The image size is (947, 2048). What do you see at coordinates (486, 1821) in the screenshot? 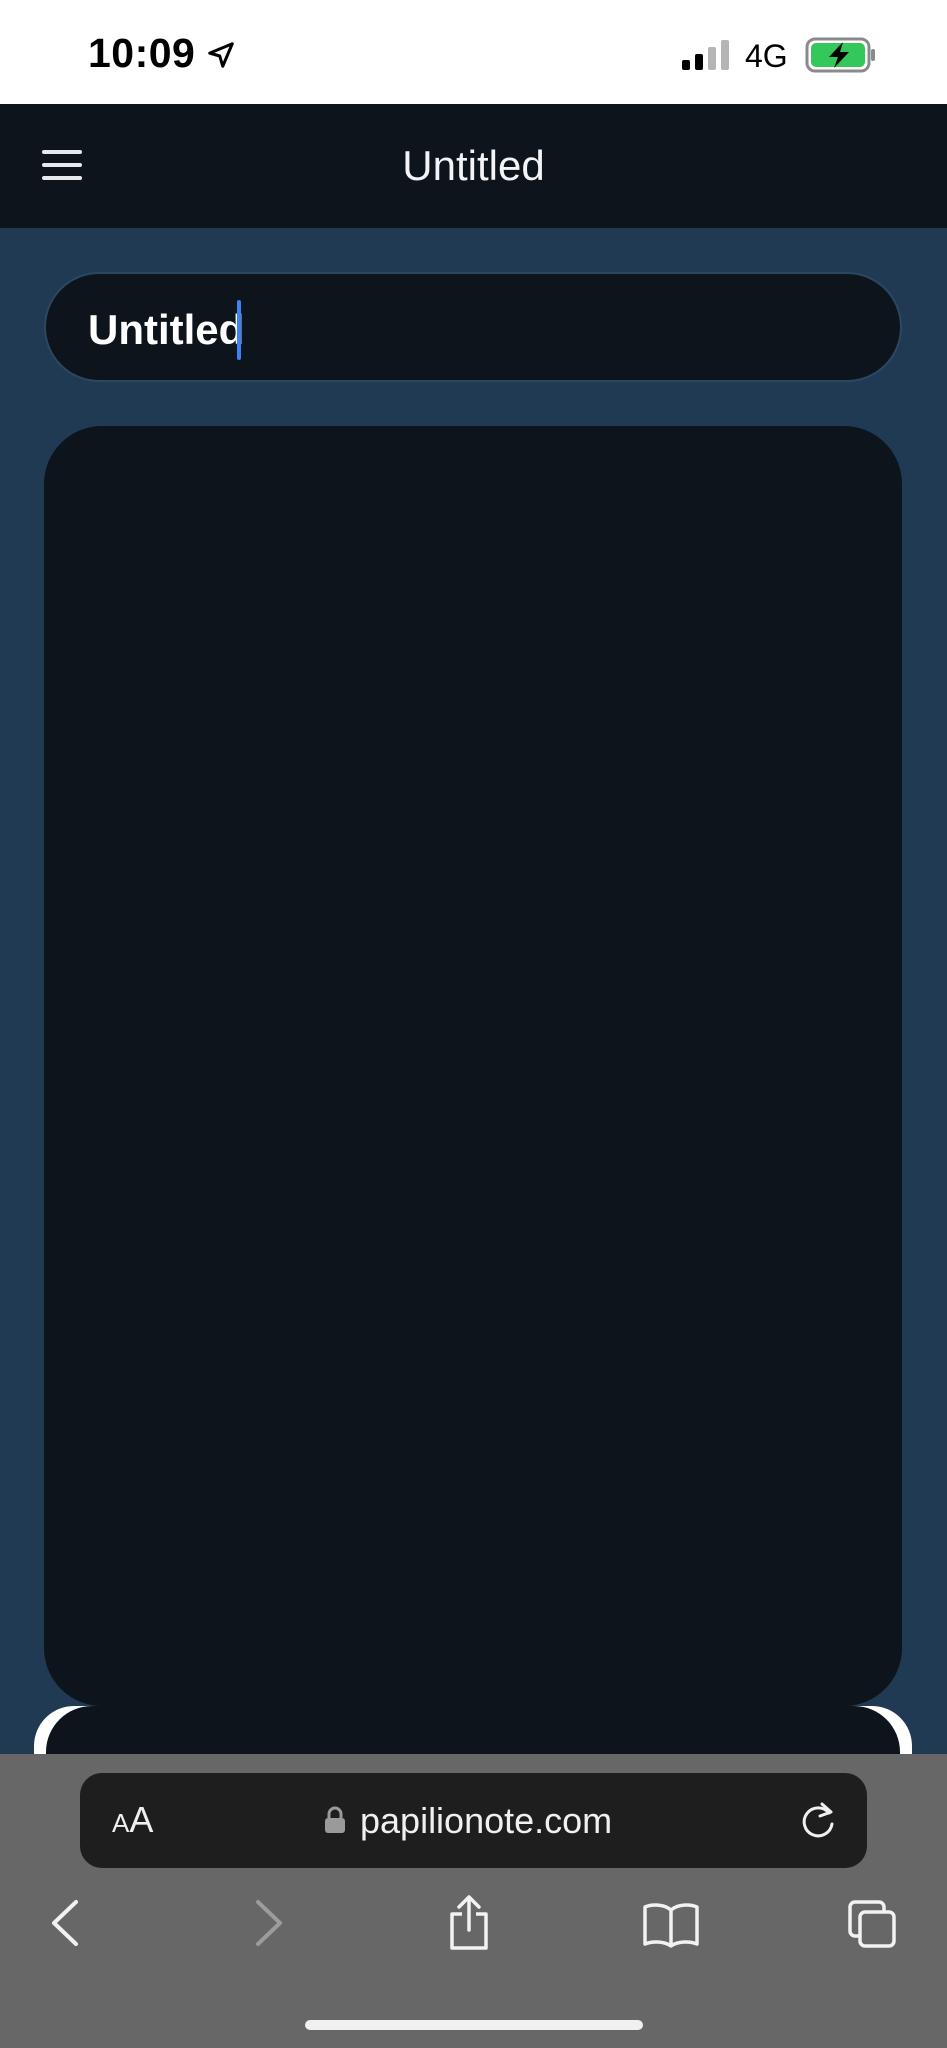
I see `url-text: papilionote.com` at bounding box center [486, 1821].